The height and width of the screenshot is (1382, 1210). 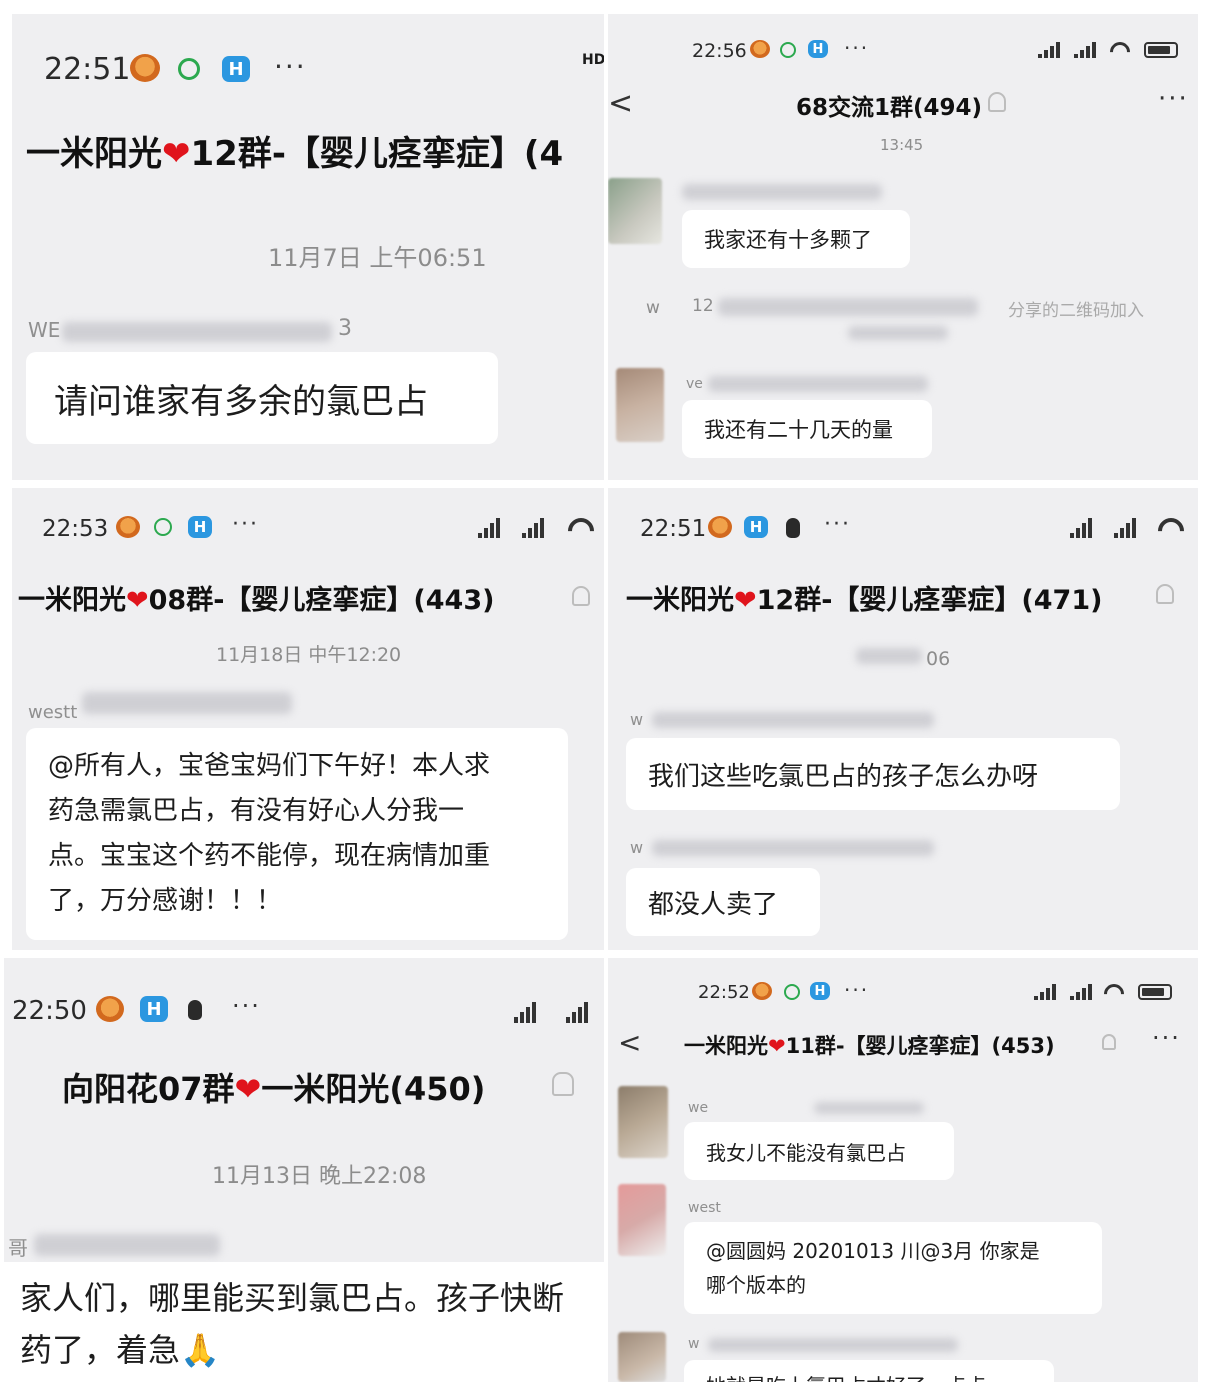 I want to click on status-time: 22:53, so click(x=75, y=529).